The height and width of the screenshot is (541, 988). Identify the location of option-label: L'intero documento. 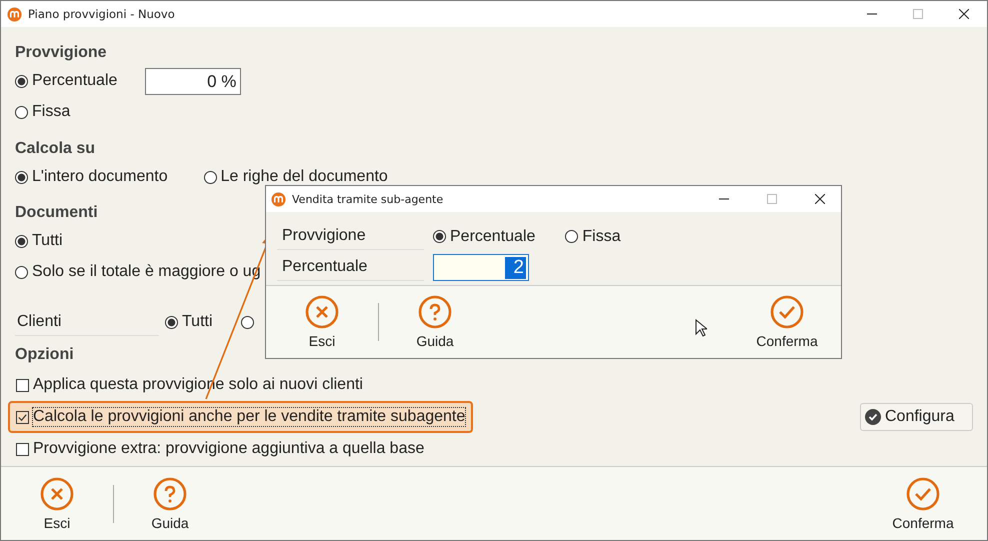
(100, 177).